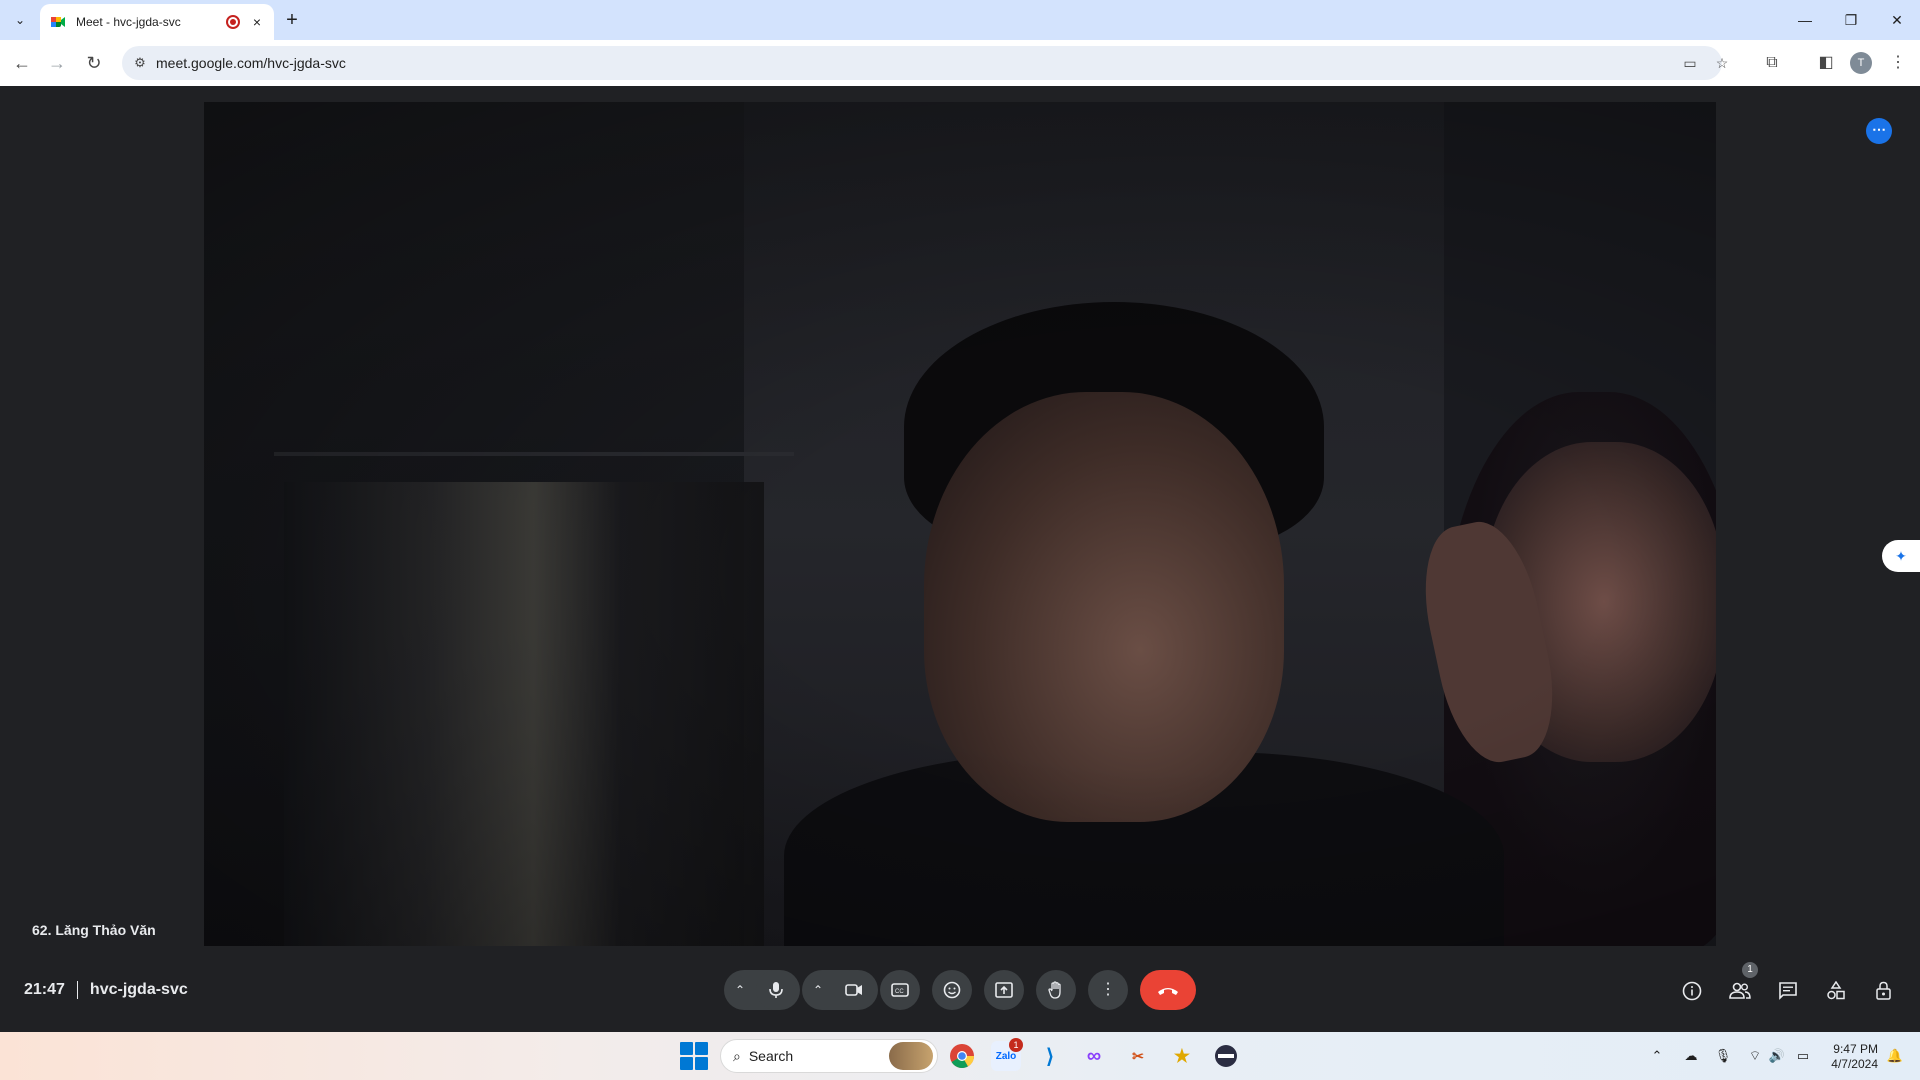 The width and height of the screenshot is (1920, 1080). I want to click on meeting-time: 21:47, so click(44, 989).